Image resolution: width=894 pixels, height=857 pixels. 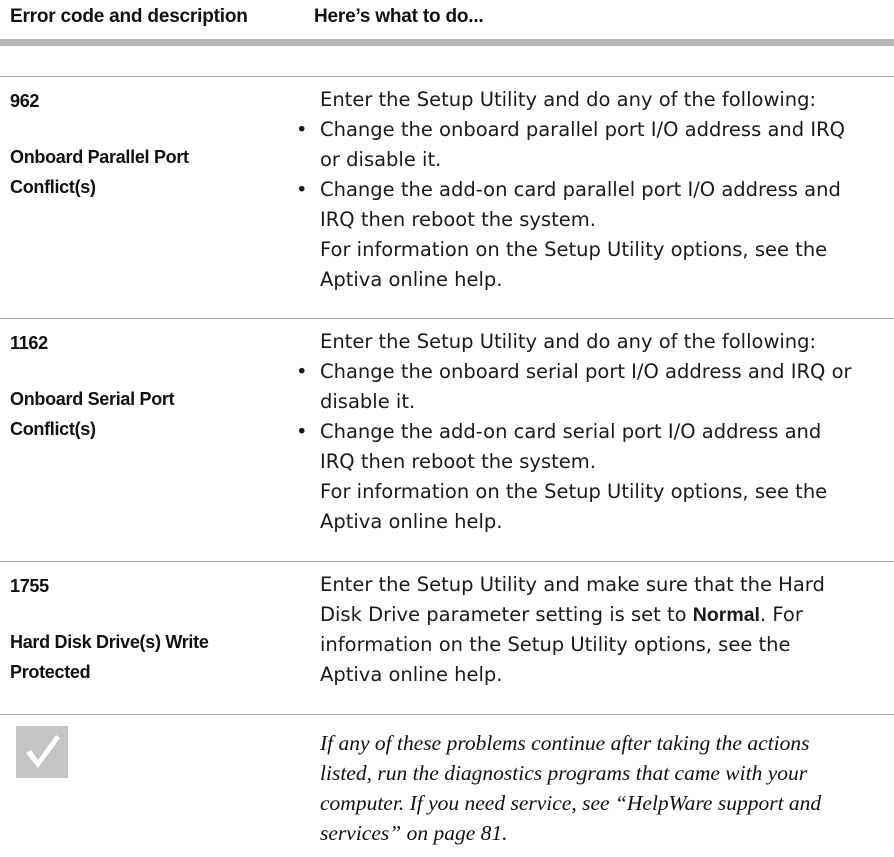 What do you see at coordinates (29, 343) in the screenshot?
I see `error-code: 1162` at bounding box center [29, 343].